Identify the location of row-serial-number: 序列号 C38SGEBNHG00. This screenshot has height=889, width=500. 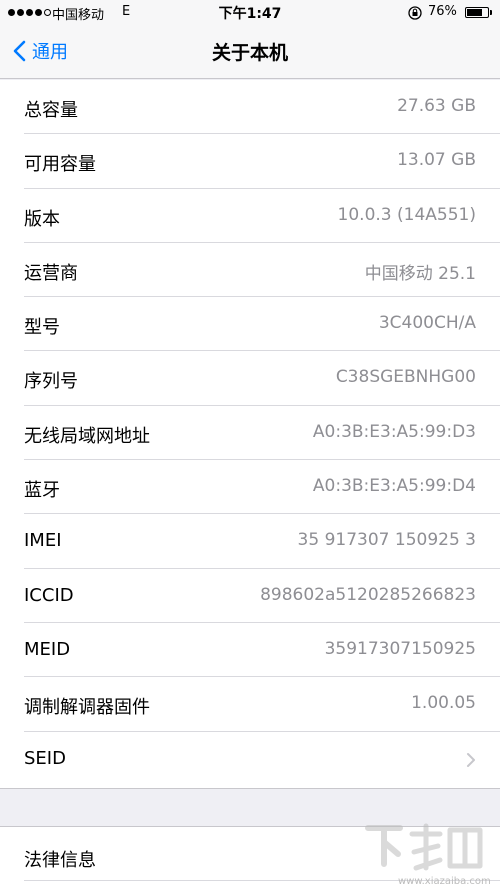
(250, 379).